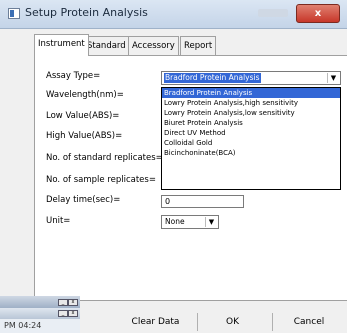  Describe the element at coordinates (14, 13) in the screenshot. I see `app-icon` at that location.